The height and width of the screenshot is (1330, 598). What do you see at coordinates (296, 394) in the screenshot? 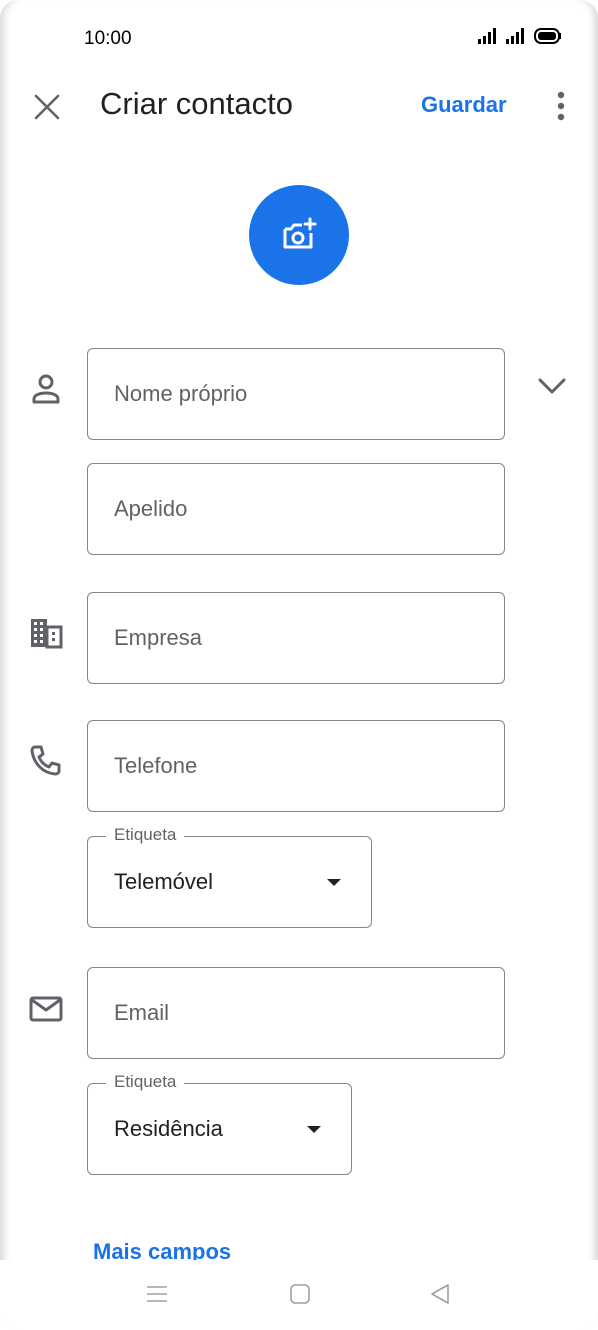
I see `first-name-field: Nome próprio` at bounding box center [296, 394].